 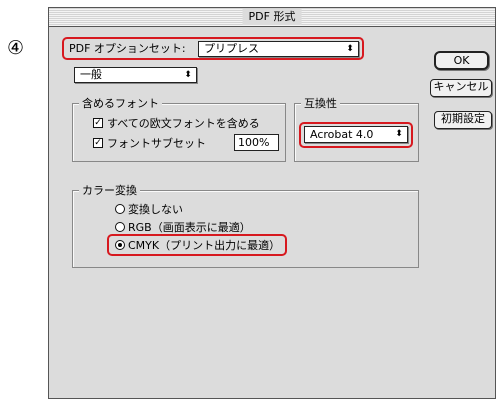 I want to click on compat-group-title: 互換性, so click(x=320, y=103).